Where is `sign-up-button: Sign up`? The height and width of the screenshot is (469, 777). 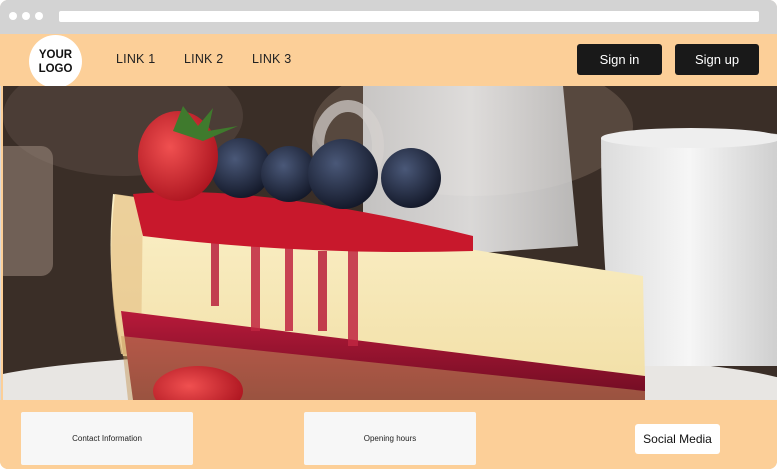 sign-up-button: Sign up is located at coordinates (717, 59).